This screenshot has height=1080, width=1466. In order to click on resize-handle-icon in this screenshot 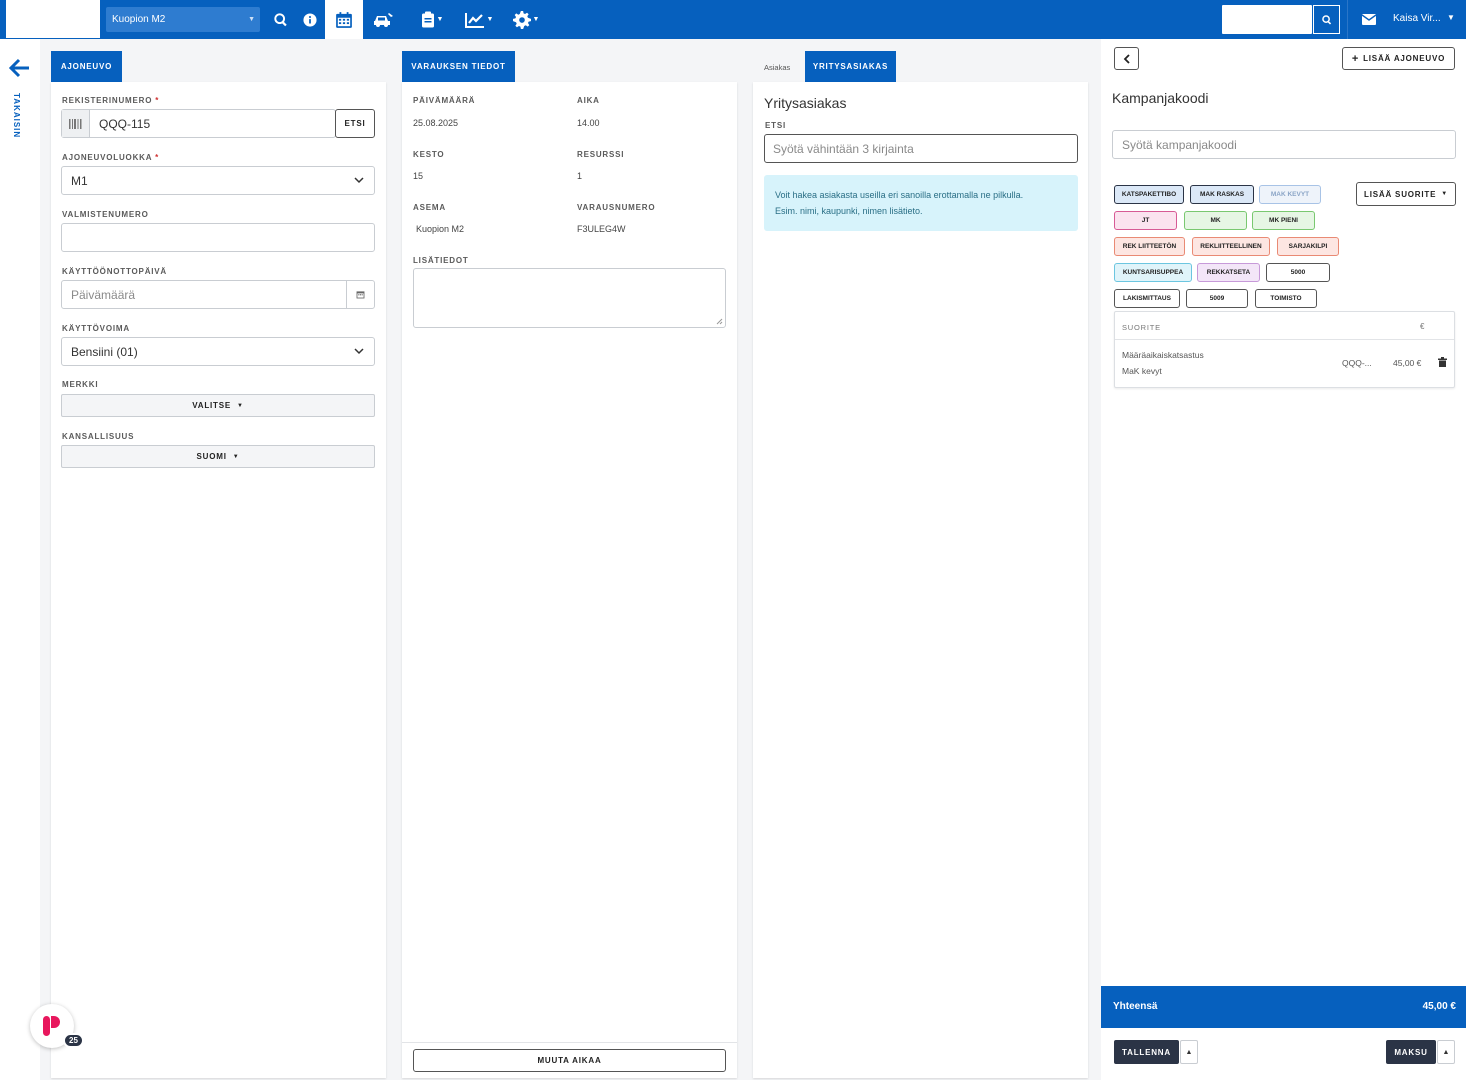, I will do `click(719, 321)`.